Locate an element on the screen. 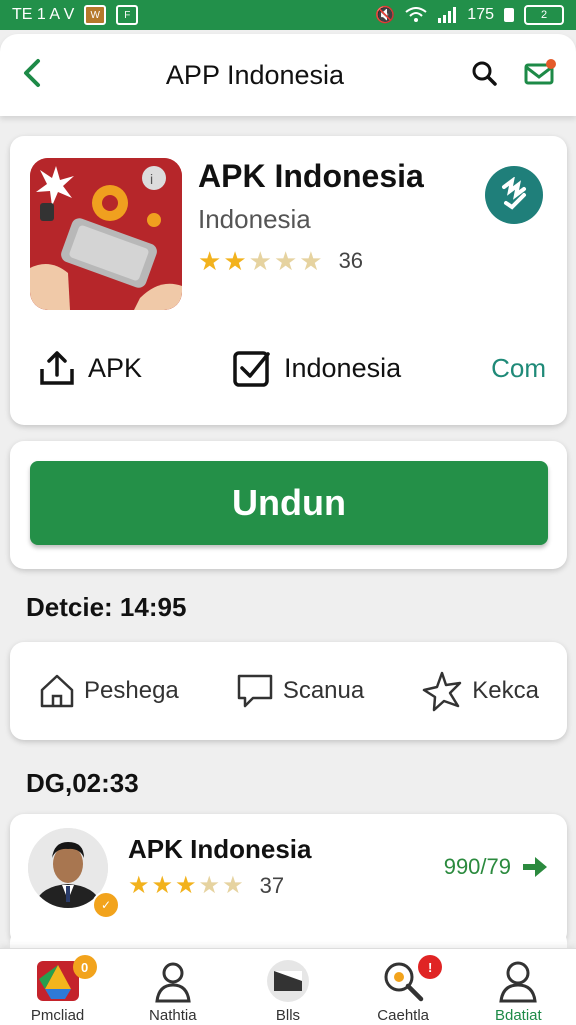 Image resolution: width=576 pixels, height=1025 pixels. nav-label: Pmcliad is located at coordinates (57, 1015).